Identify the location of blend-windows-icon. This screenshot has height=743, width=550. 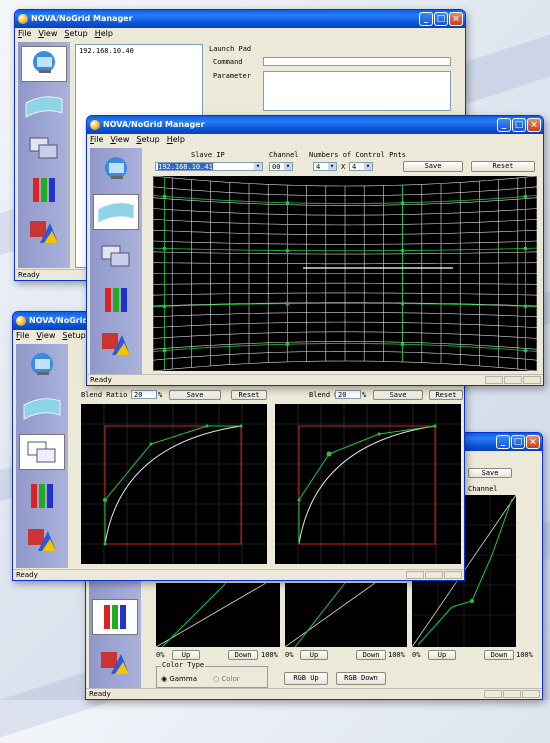
(41, 452).